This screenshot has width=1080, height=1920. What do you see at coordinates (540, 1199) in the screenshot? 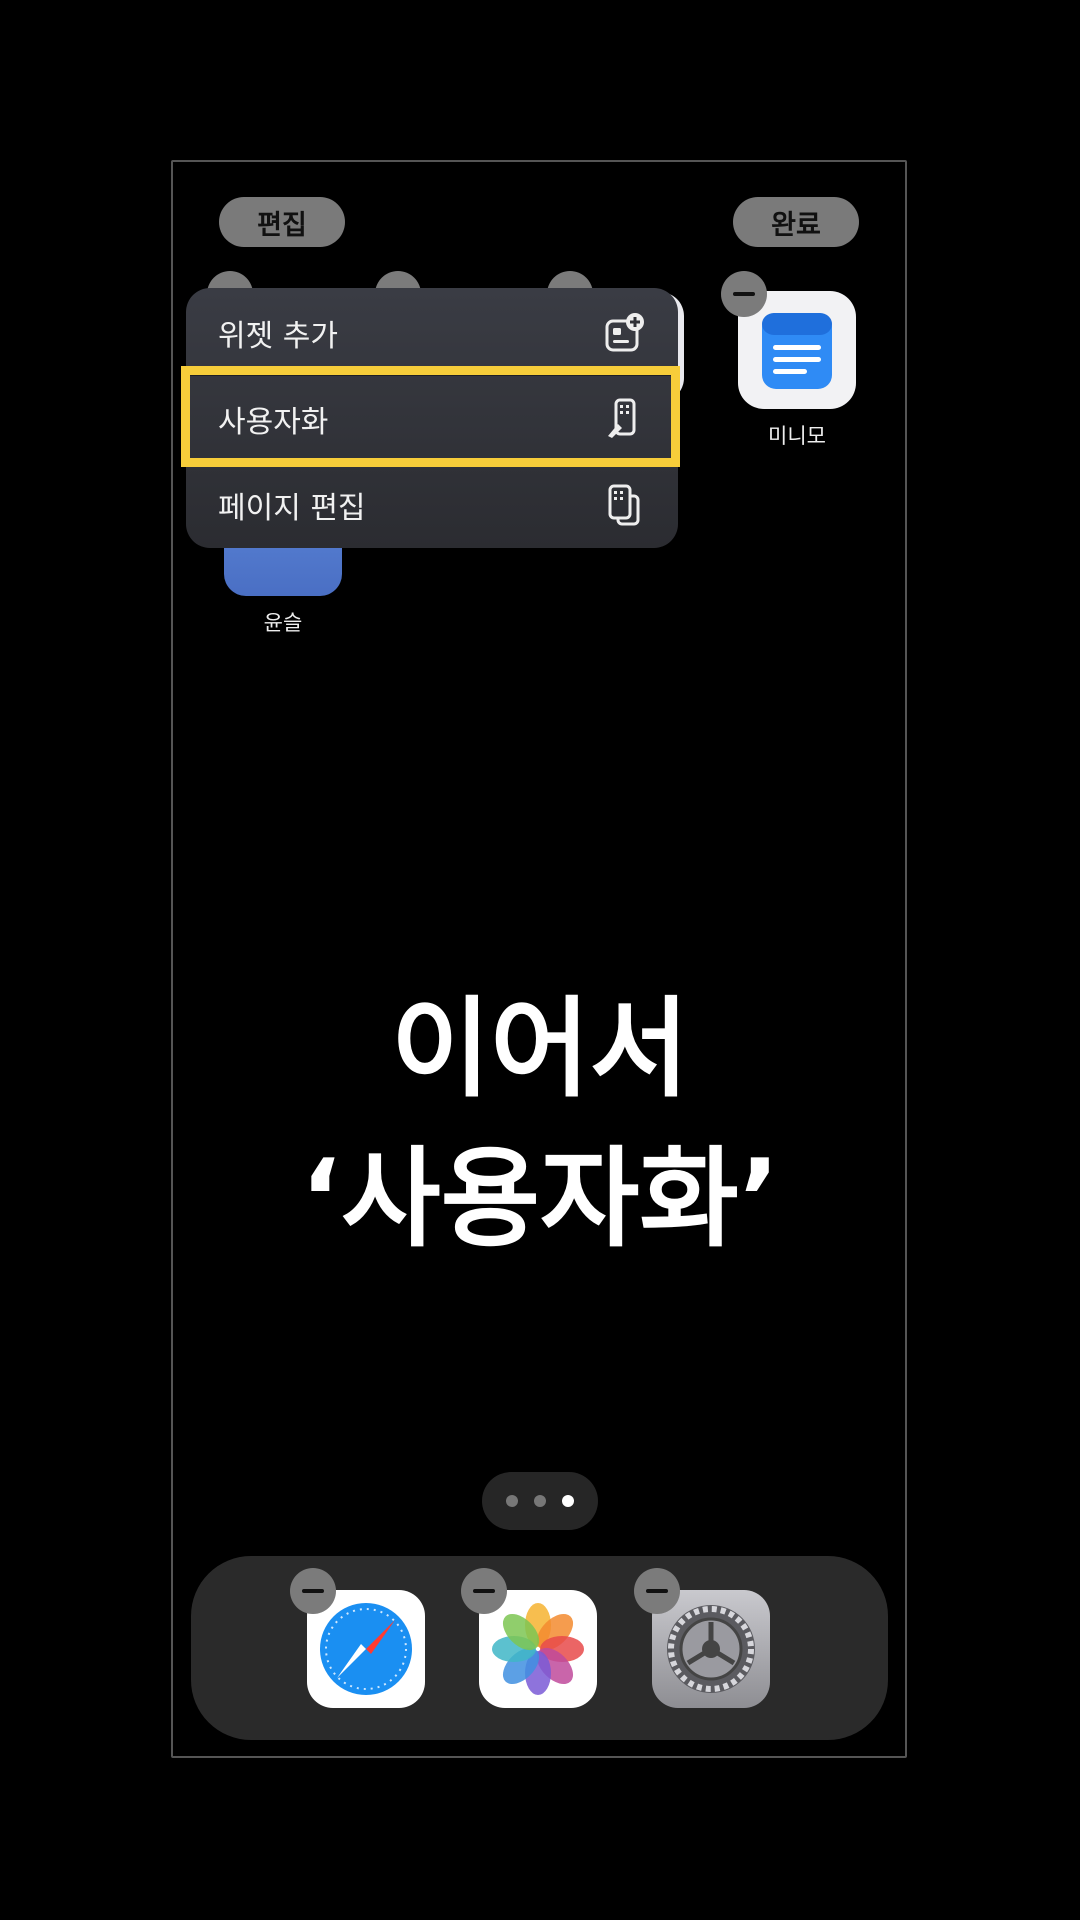
I see `caption-line-2: ‘사용자화’` at bounding box center [540, 1199].